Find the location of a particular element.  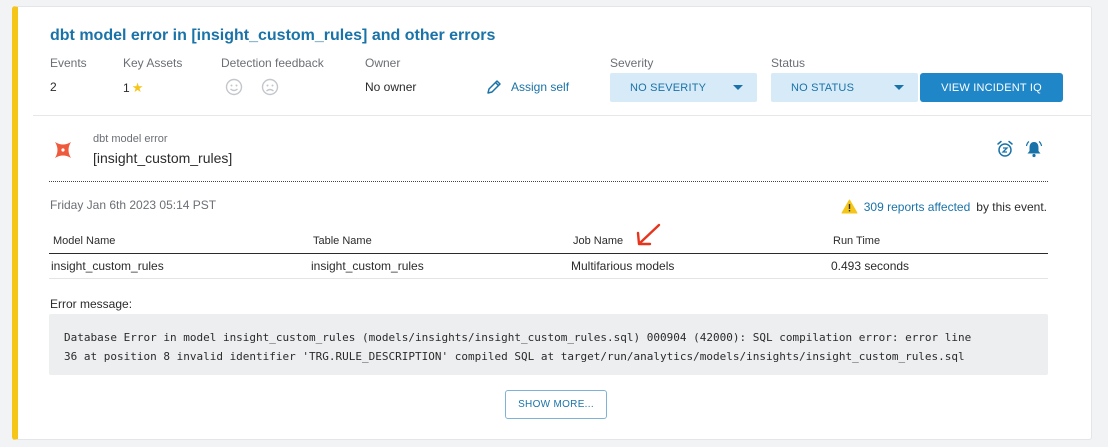

column-header: Run Time is located at coordinates (938, 241).